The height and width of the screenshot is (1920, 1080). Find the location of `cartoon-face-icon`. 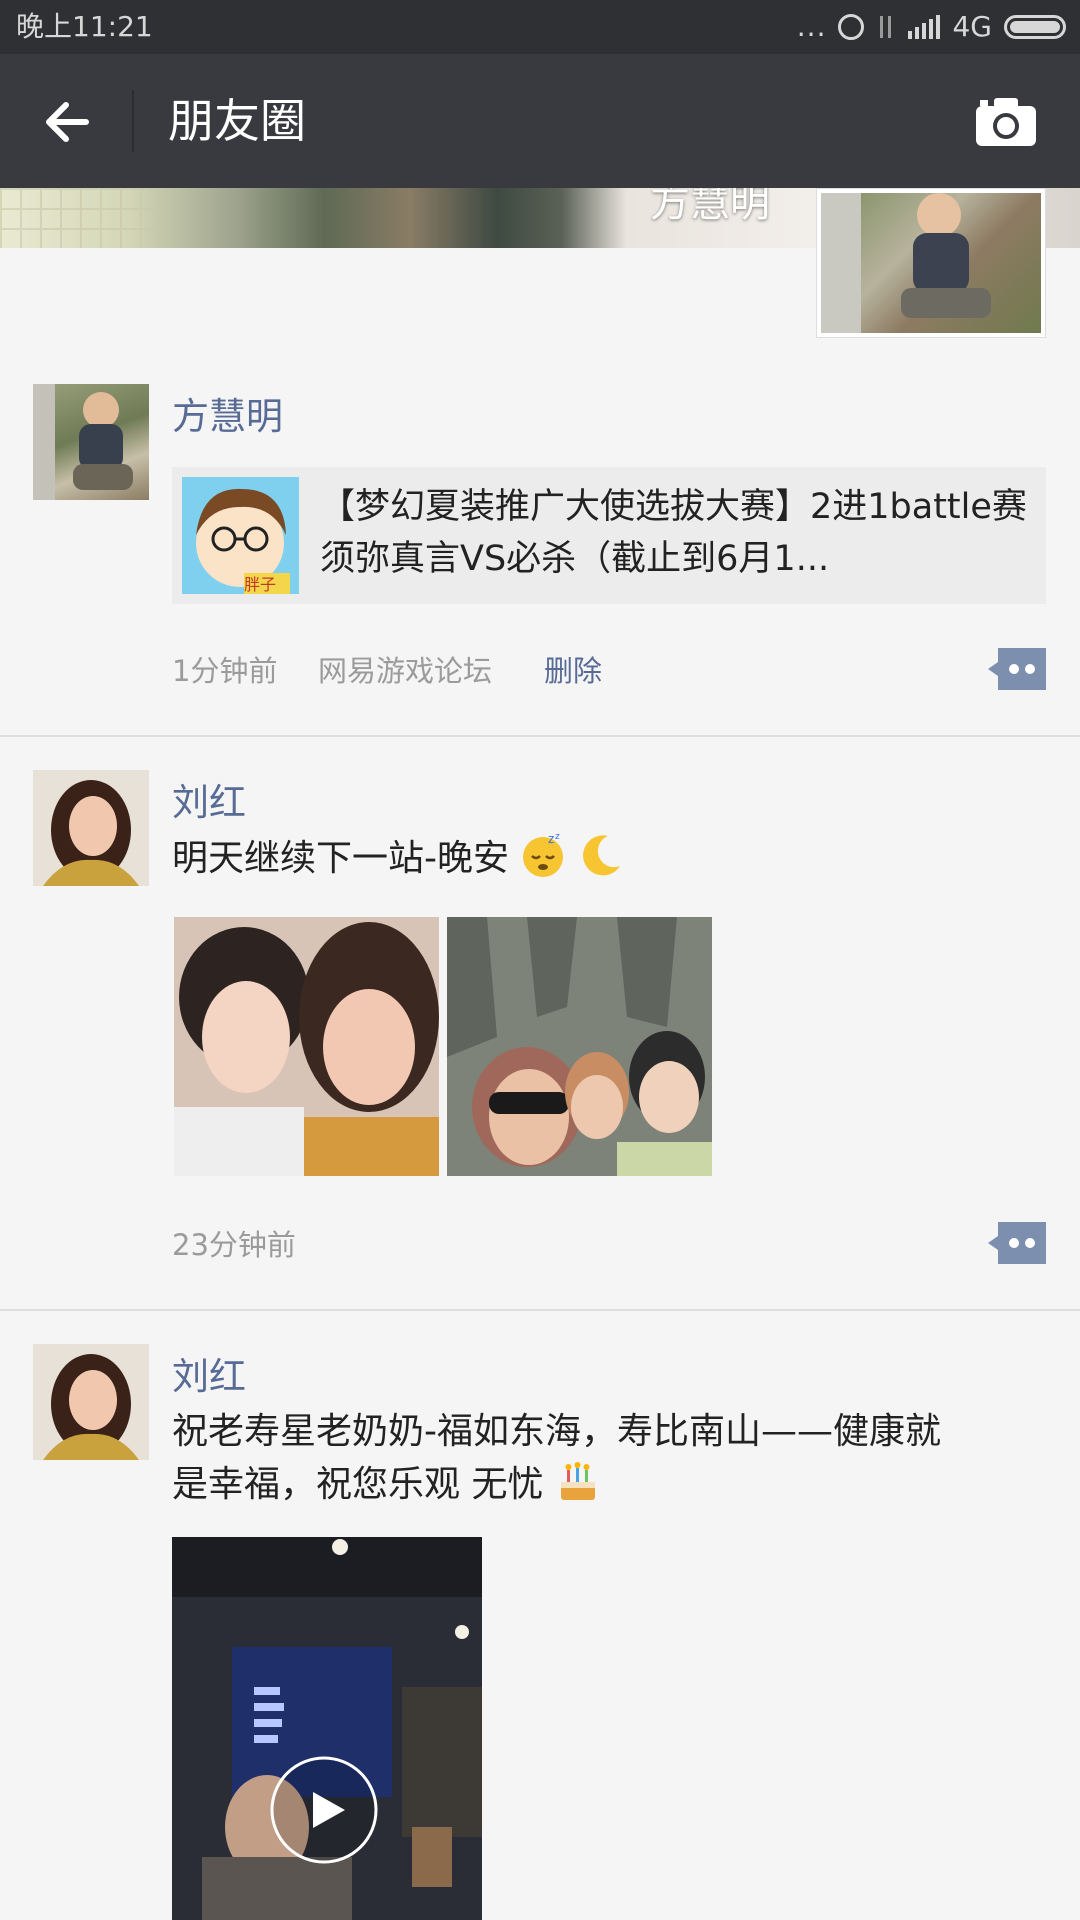

cartoon-face-icon is located at coordinates (240, 535).